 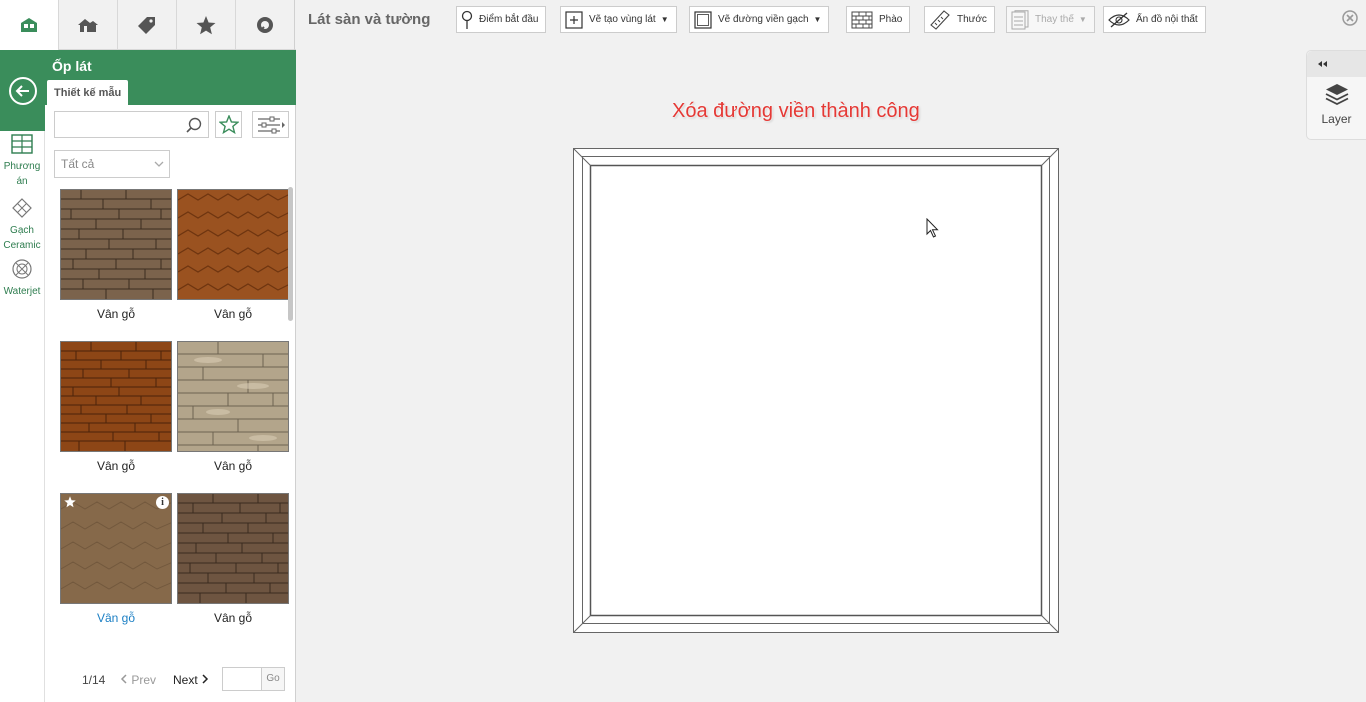 I want to click on hide-furniture-label: Ẩn đồ nội thất, so click(x=1167, y=19).